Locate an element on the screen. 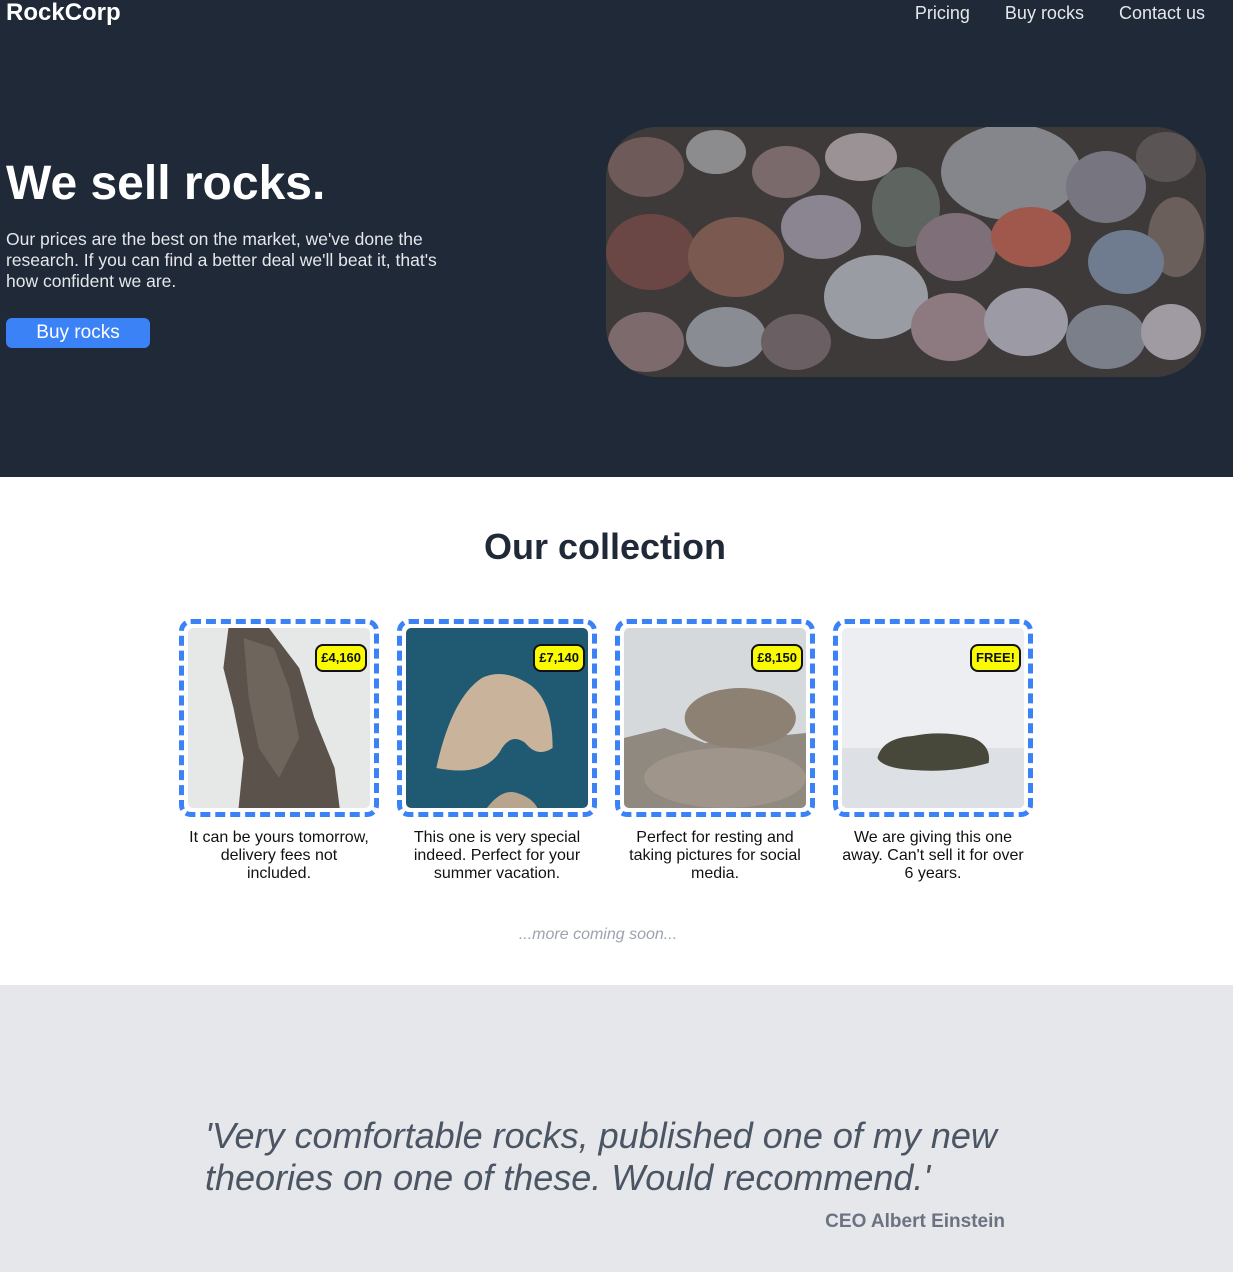  product-card-frame: FREE! is located at coordinates (933, 718).